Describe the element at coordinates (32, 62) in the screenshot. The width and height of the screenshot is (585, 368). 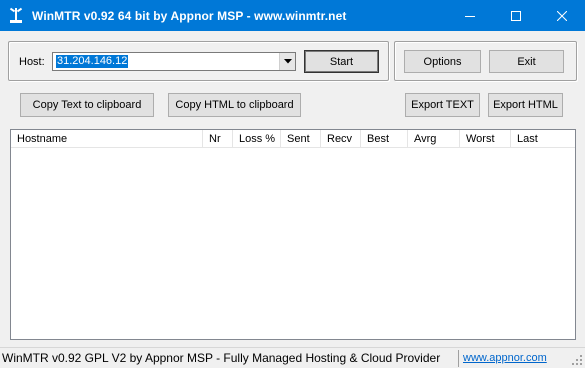
I see `host-label: Host:` at that location.